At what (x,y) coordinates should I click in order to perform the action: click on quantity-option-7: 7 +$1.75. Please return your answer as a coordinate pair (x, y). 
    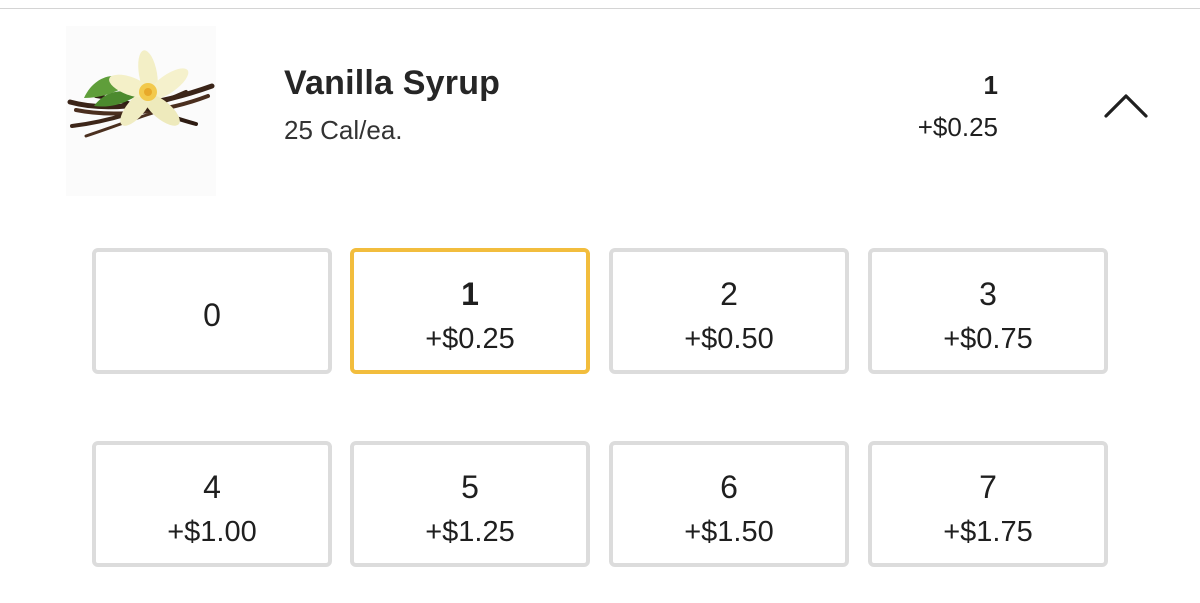
    Looking at the image, I should click on (988, 504).